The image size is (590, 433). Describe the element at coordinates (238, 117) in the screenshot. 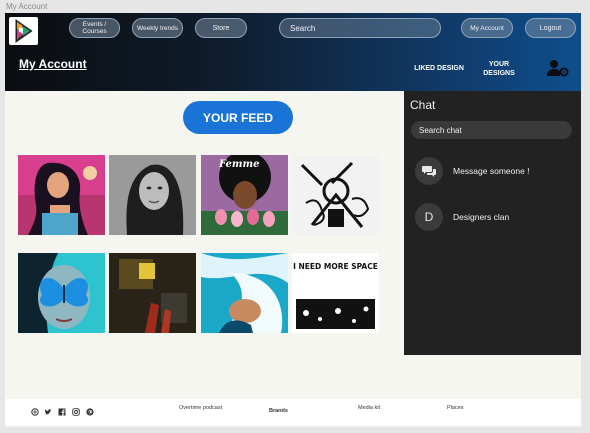

I see `your-feed-button: YOUR FEED` at that location.